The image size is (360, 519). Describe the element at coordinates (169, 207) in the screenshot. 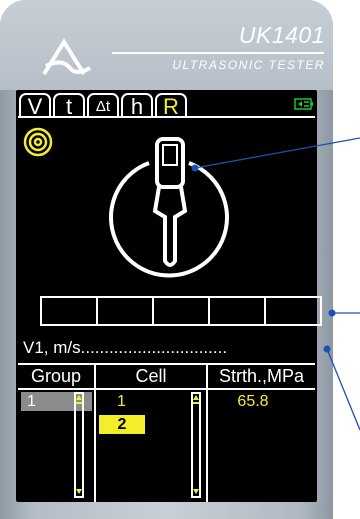

I see `probe-icon` at that location.